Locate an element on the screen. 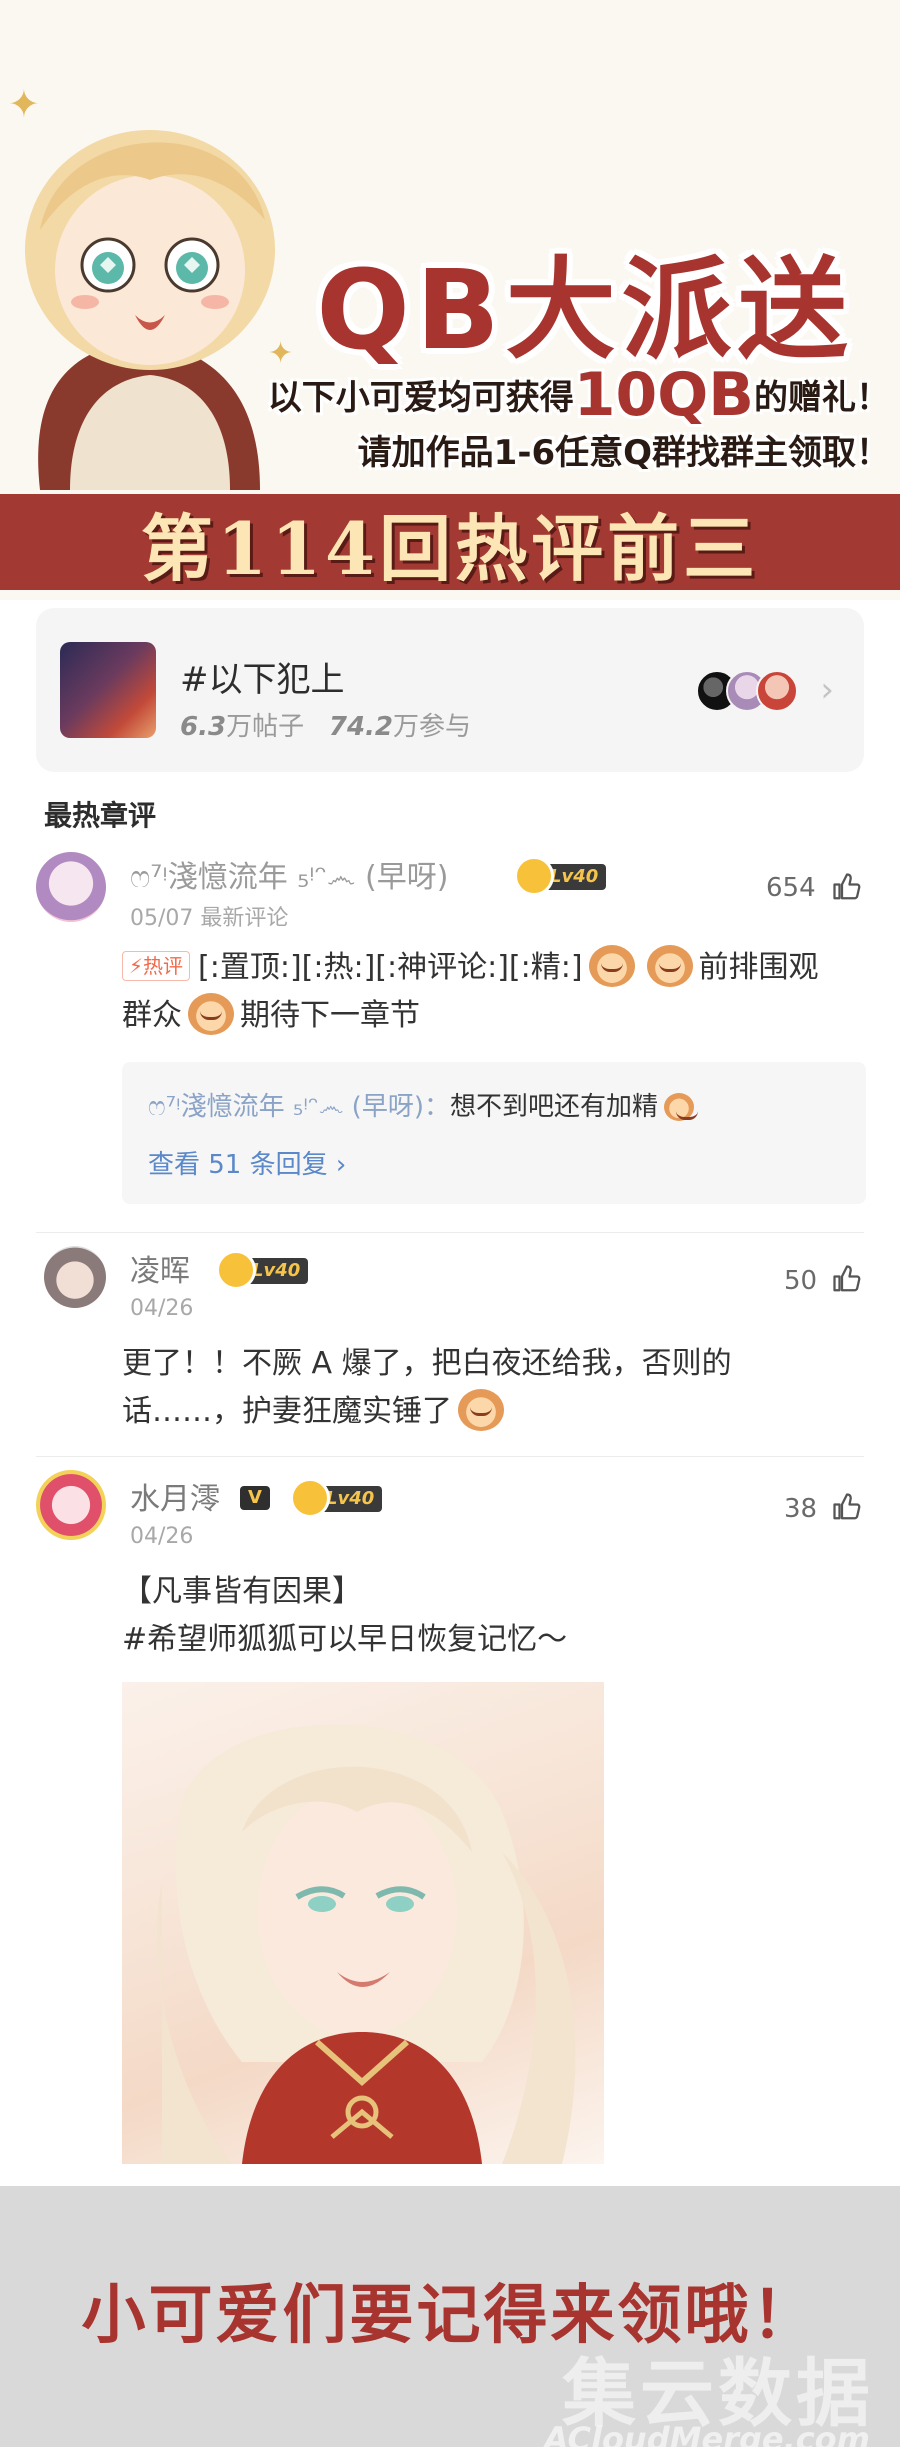 The width and height of the screenshot is (900, 2447). promo-prefix: 以下小可爱均可获得 is located at coordinates (420, 398).